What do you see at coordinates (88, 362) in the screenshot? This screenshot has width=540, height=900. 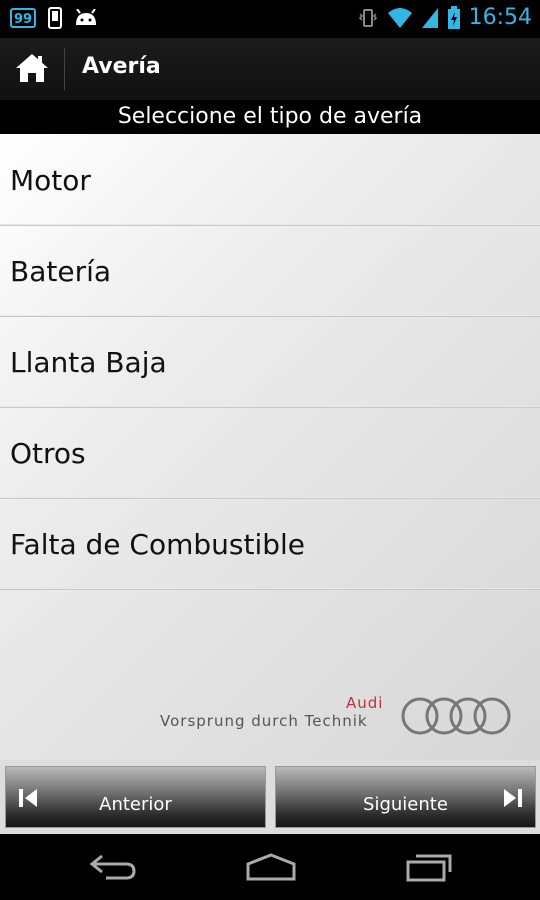 I see `list-item-label: Llanta Baja` at bounding box center [88, 362].